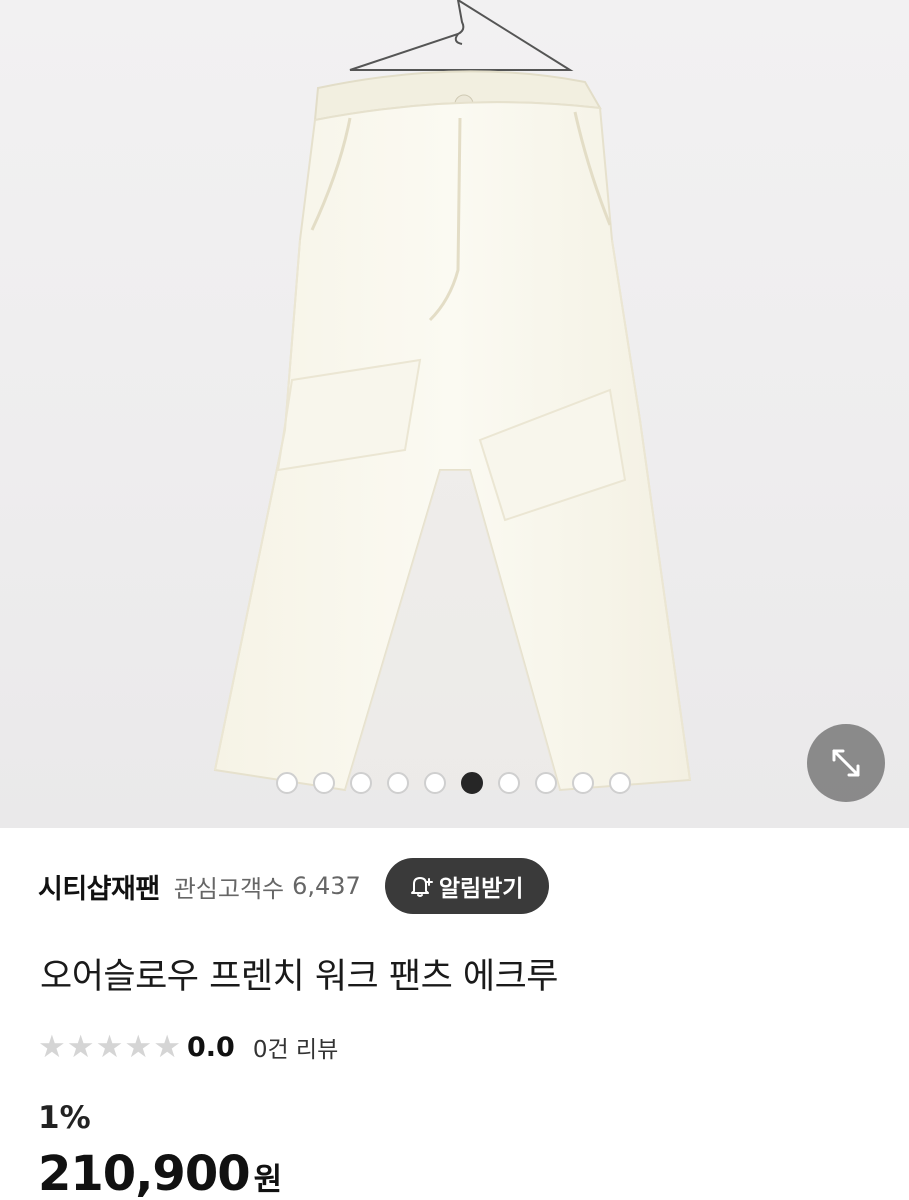 The height and width of the screenshot is (1200, 909). What do you see at coordinates (144, 1173) in the screenshot?
I see `price-value: 210,900` at bounding box center [144, 1173].